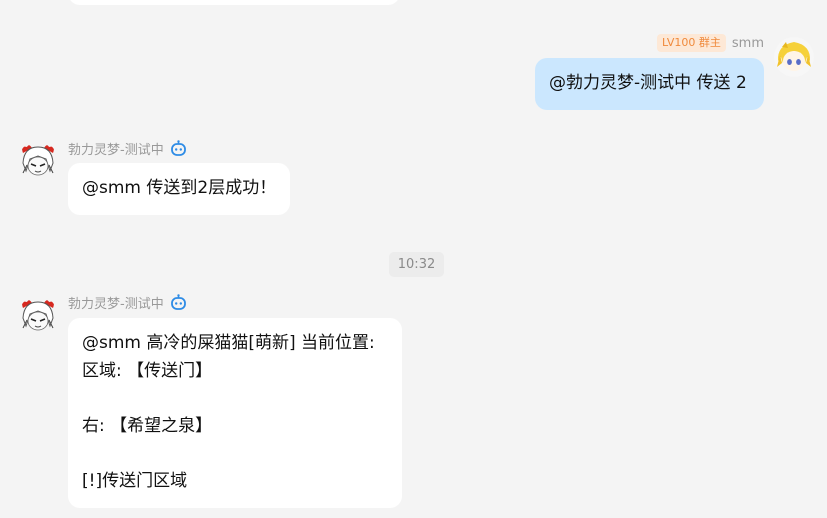 Image resolution: width=827 pixels, height=518 pixels. I want to click on message-meta-self: LV100 群主 smm, so click(710, 43).